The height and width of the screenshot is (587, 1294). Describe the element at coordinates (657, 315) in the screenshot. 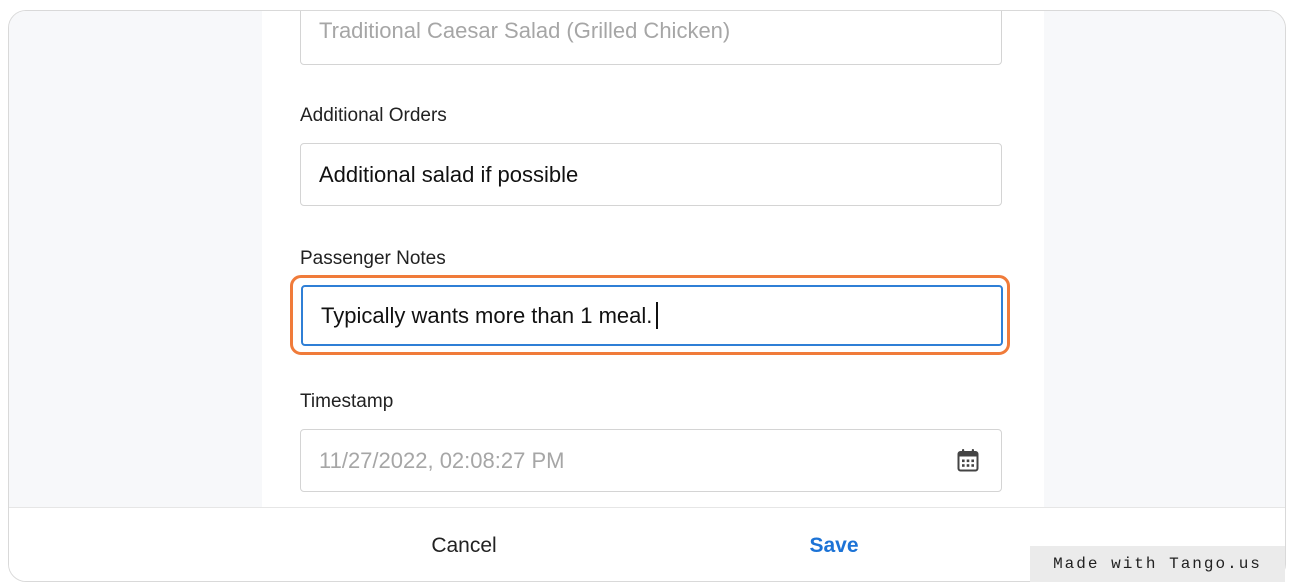

I see `text-cursor` at that location.